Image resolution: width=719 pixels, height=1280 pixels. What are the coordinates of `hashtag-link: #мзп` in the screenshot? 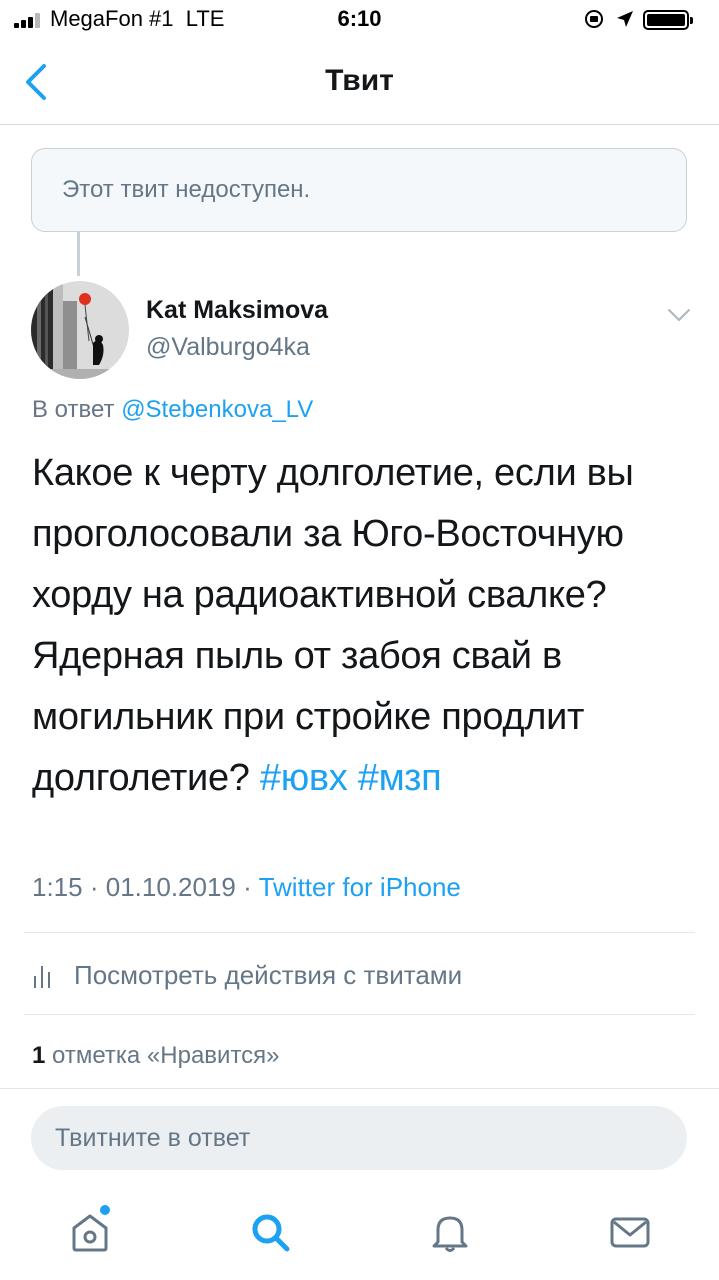 It's located at (400, 778).